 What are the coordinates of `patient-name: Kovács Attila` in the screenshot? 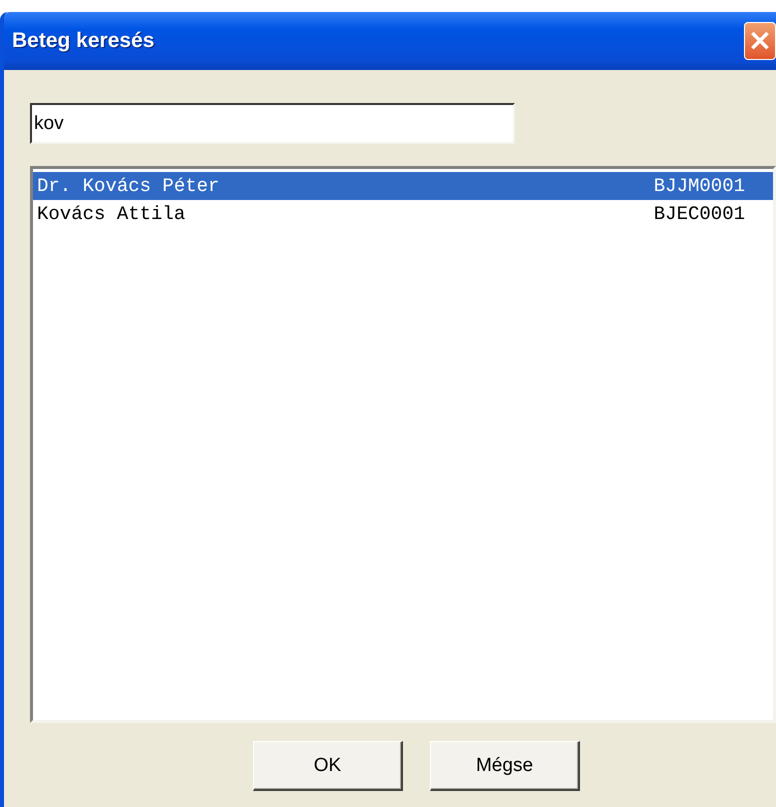 It's located at (111, 214).